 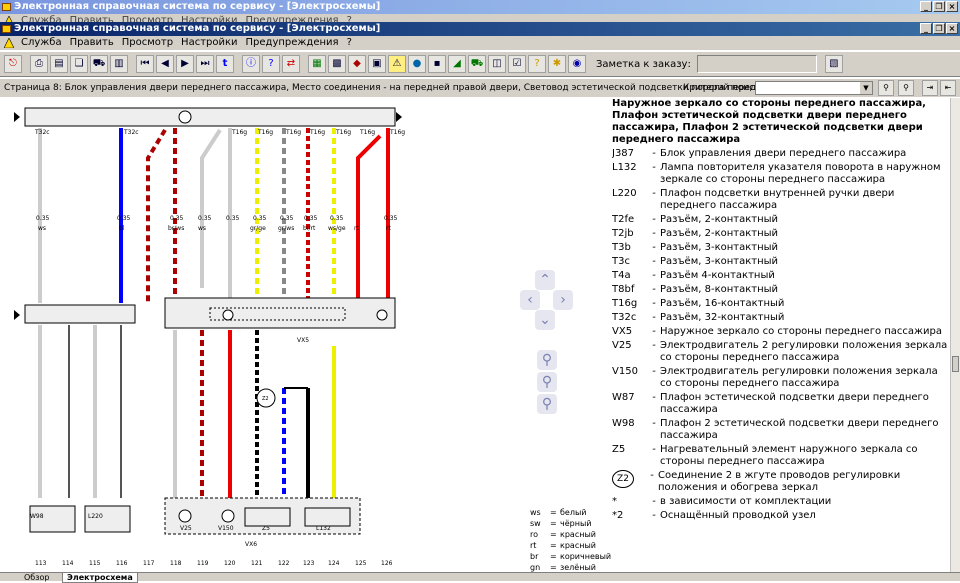 What do you see at coordinates (6, 29) in the screenshot?
I see `app-icon` at bounding box center [6, 29].